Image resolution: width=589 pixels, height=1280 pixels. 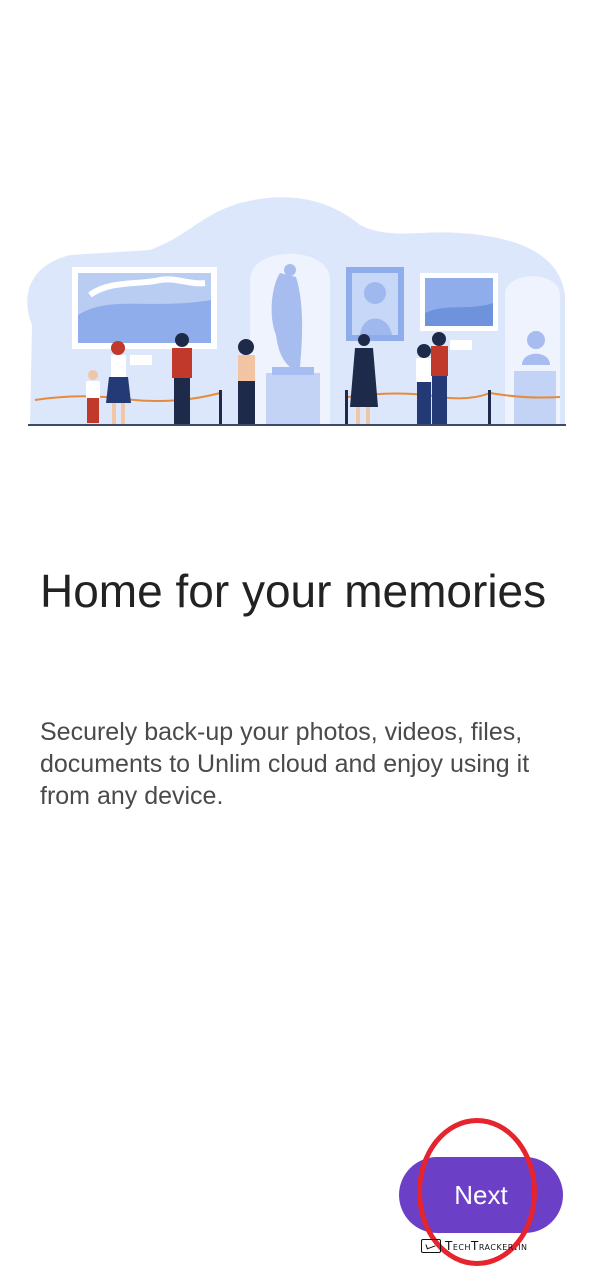 I want to click on next-button: Next, so click(x=481, y=1195).